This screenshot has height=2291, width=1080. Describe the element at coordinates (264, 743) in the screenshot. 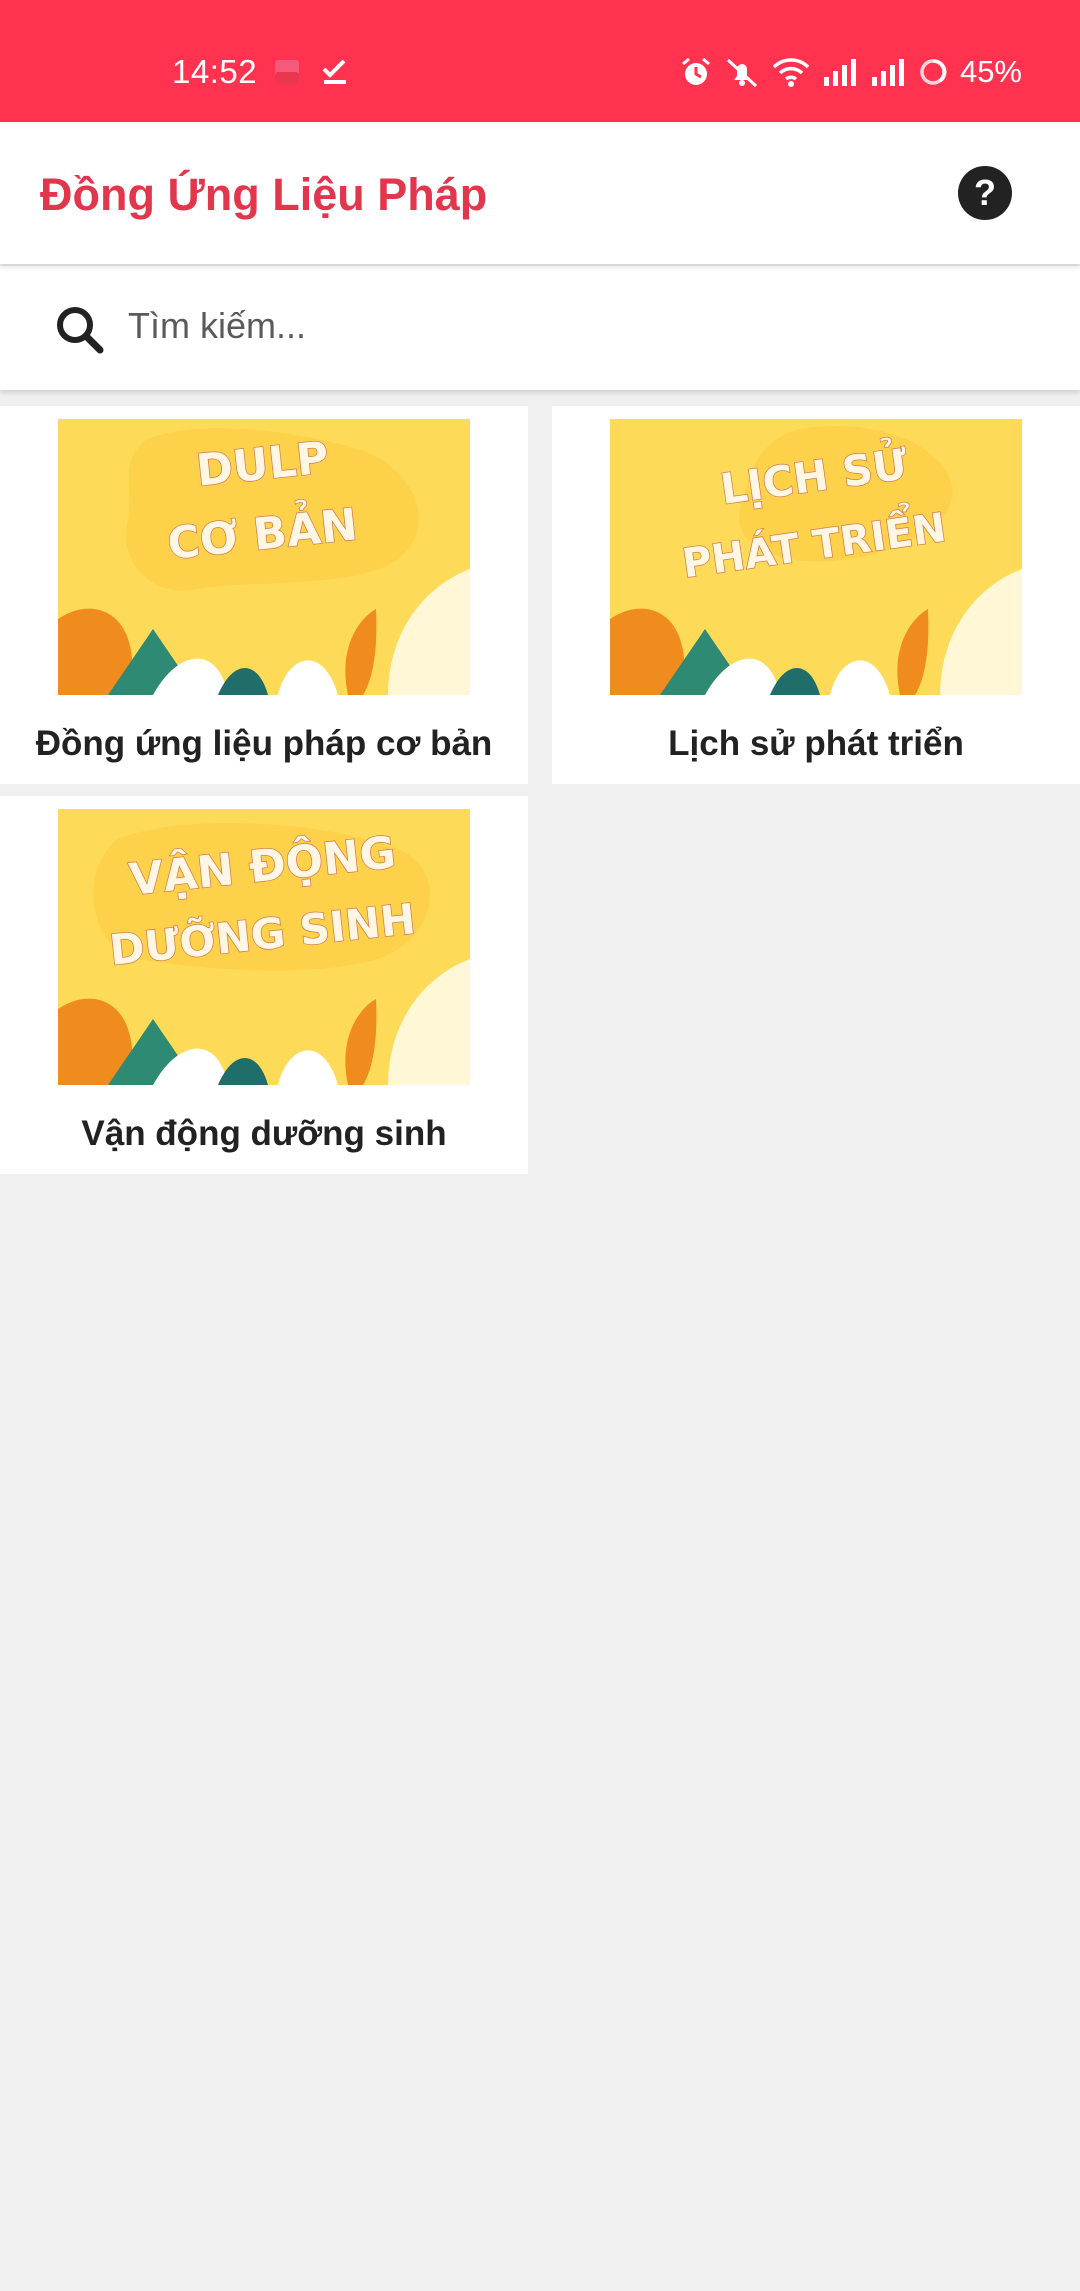

I see `category-label: Đồng ứng liệu pháp cơ bản` at that location.